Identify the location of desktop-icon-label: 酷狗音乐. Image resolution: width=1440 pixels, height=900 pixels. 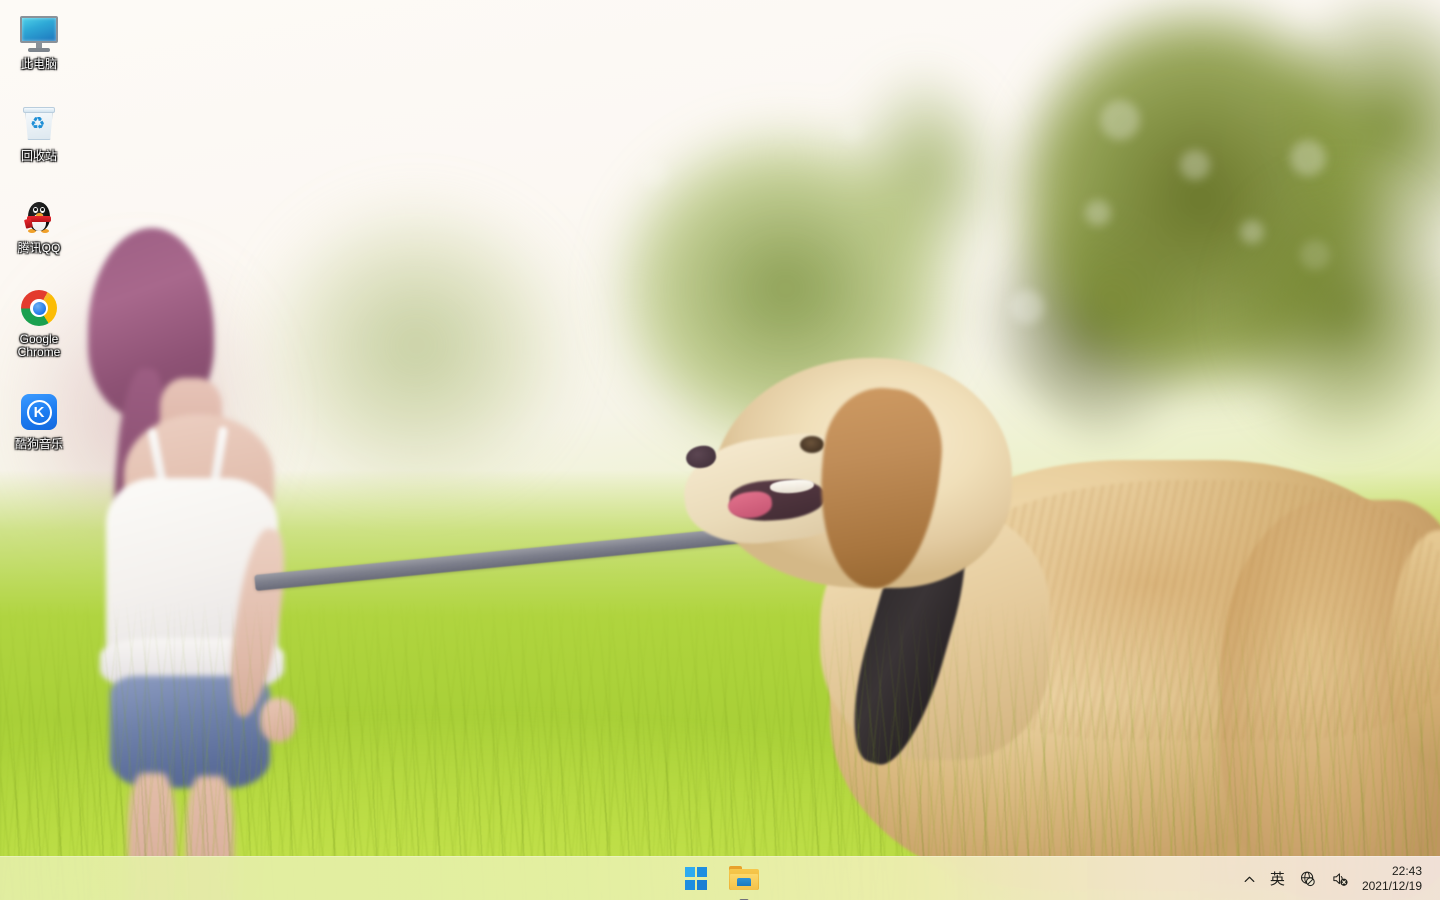
(38, 444).